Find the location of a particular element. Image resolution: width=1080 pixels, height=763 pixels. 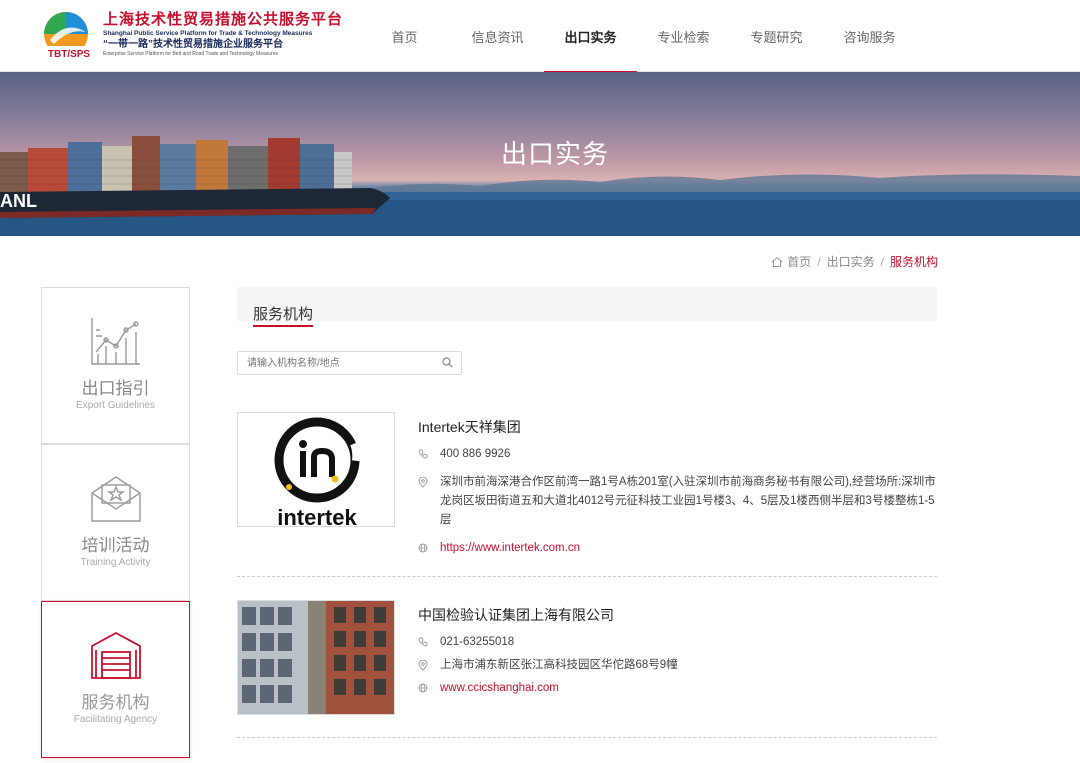

search-input is located at coordinates (333, 363).